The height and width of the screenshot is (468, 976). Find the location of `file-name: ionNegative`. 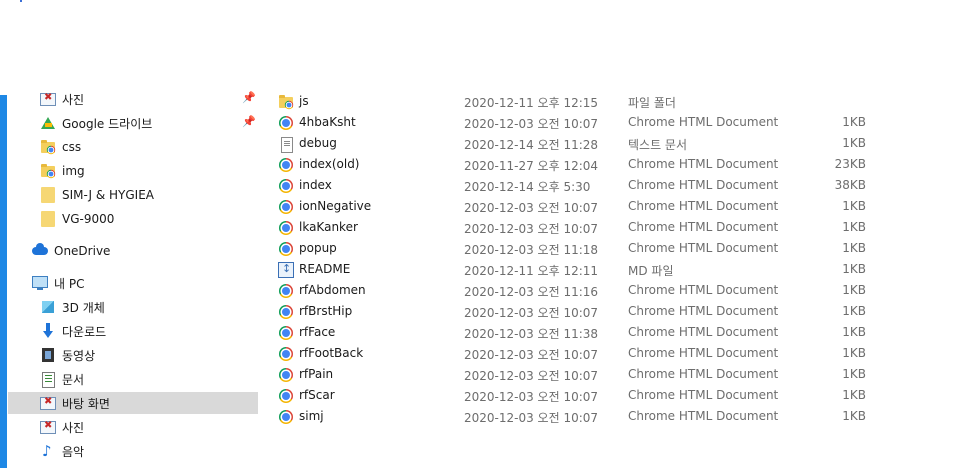

file-name: ionNegative is located at coordinates (335, 206).